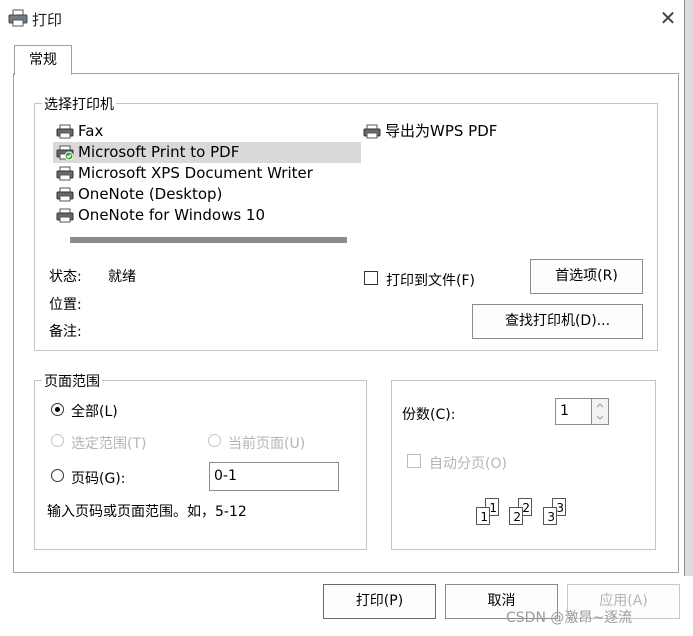 The height and width of the screenshot is (636, 693). I want to click on copies-spinner, so click(600, 411).